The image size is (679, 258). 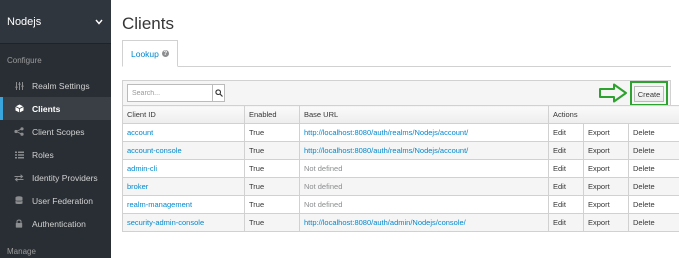 I want to click on help-icon: ?, so click(x=165, y=53).